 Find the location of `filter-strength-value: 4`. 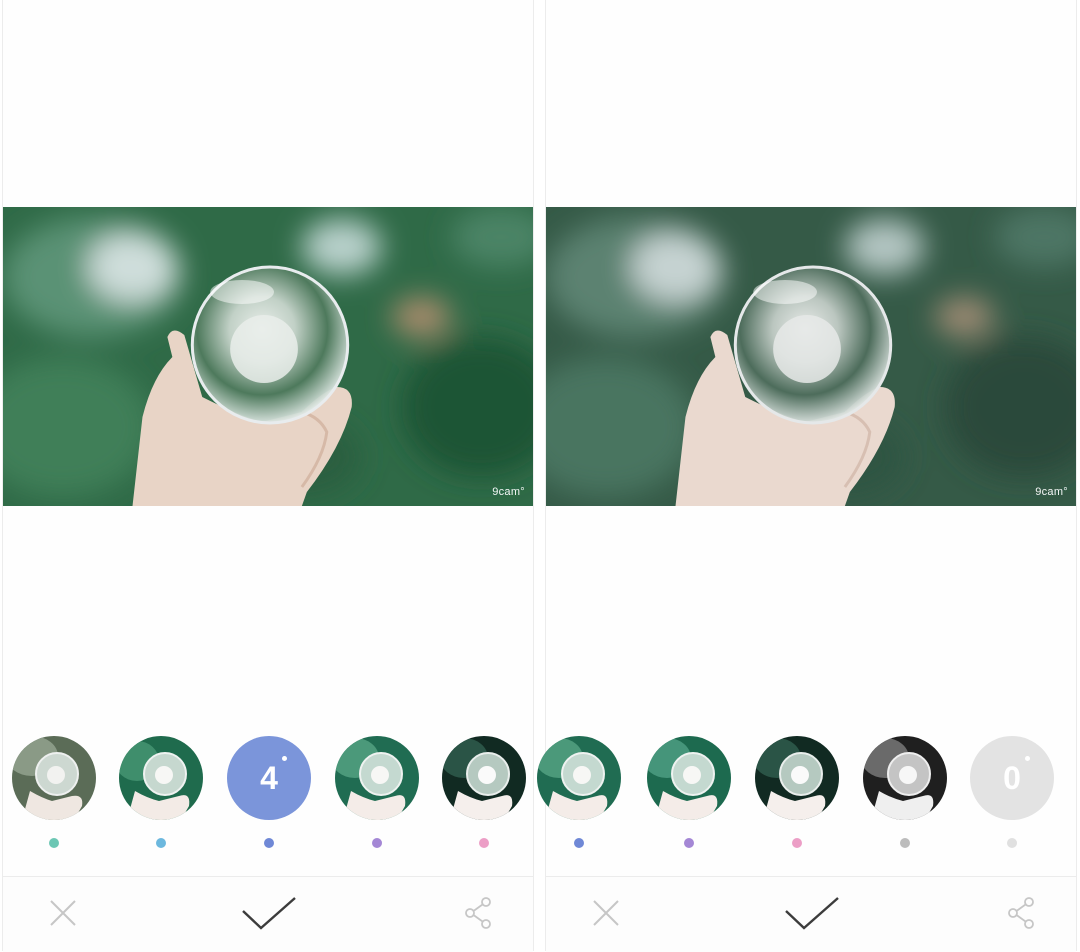

filter-strength-value: 4 is located at coordinates (273, 776).